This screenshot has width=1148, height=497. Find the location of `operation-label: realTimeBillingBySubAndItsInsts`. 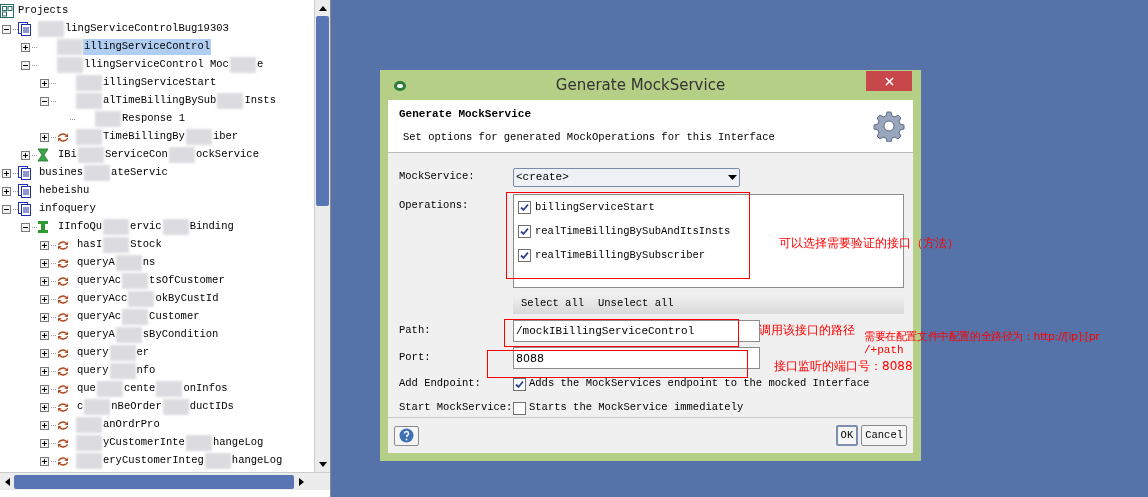

operation-label: realTimeBillingBySubAndItsInsts is located at coordinates (633, 231).